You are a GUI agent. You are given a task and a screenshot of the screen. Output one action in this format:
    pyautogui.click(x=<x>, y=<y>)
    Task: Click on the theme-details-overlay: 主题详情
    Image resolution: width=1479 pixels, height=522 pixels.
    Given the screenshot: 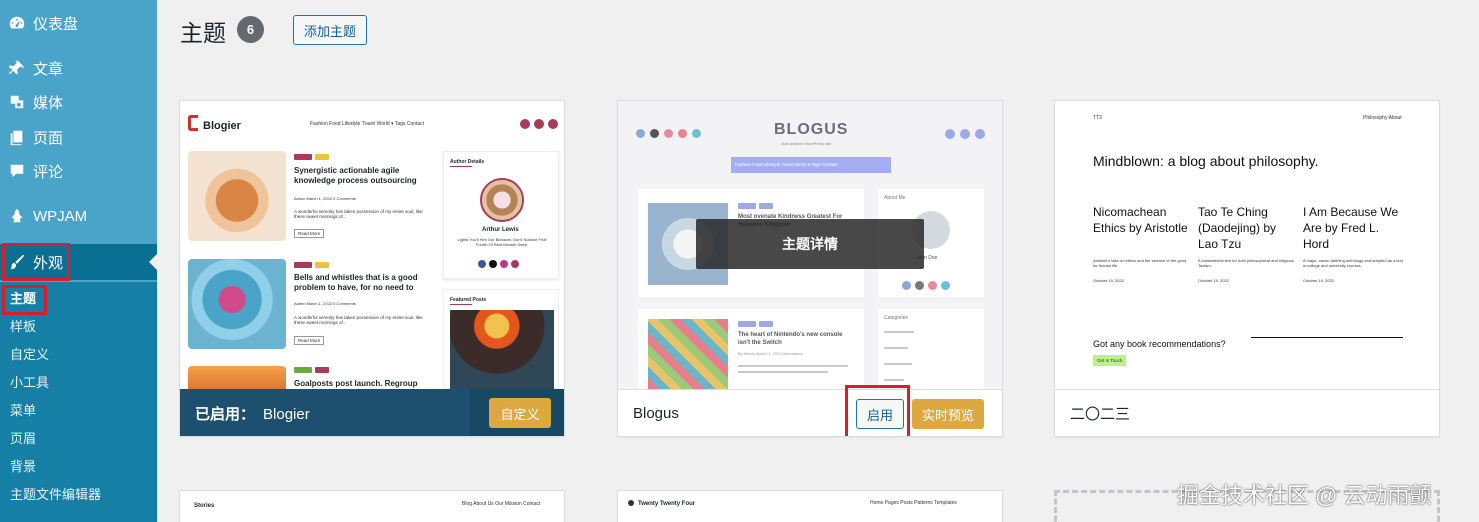 What is the action you would take?
    pyautogui.click(x=810, y=244)
    